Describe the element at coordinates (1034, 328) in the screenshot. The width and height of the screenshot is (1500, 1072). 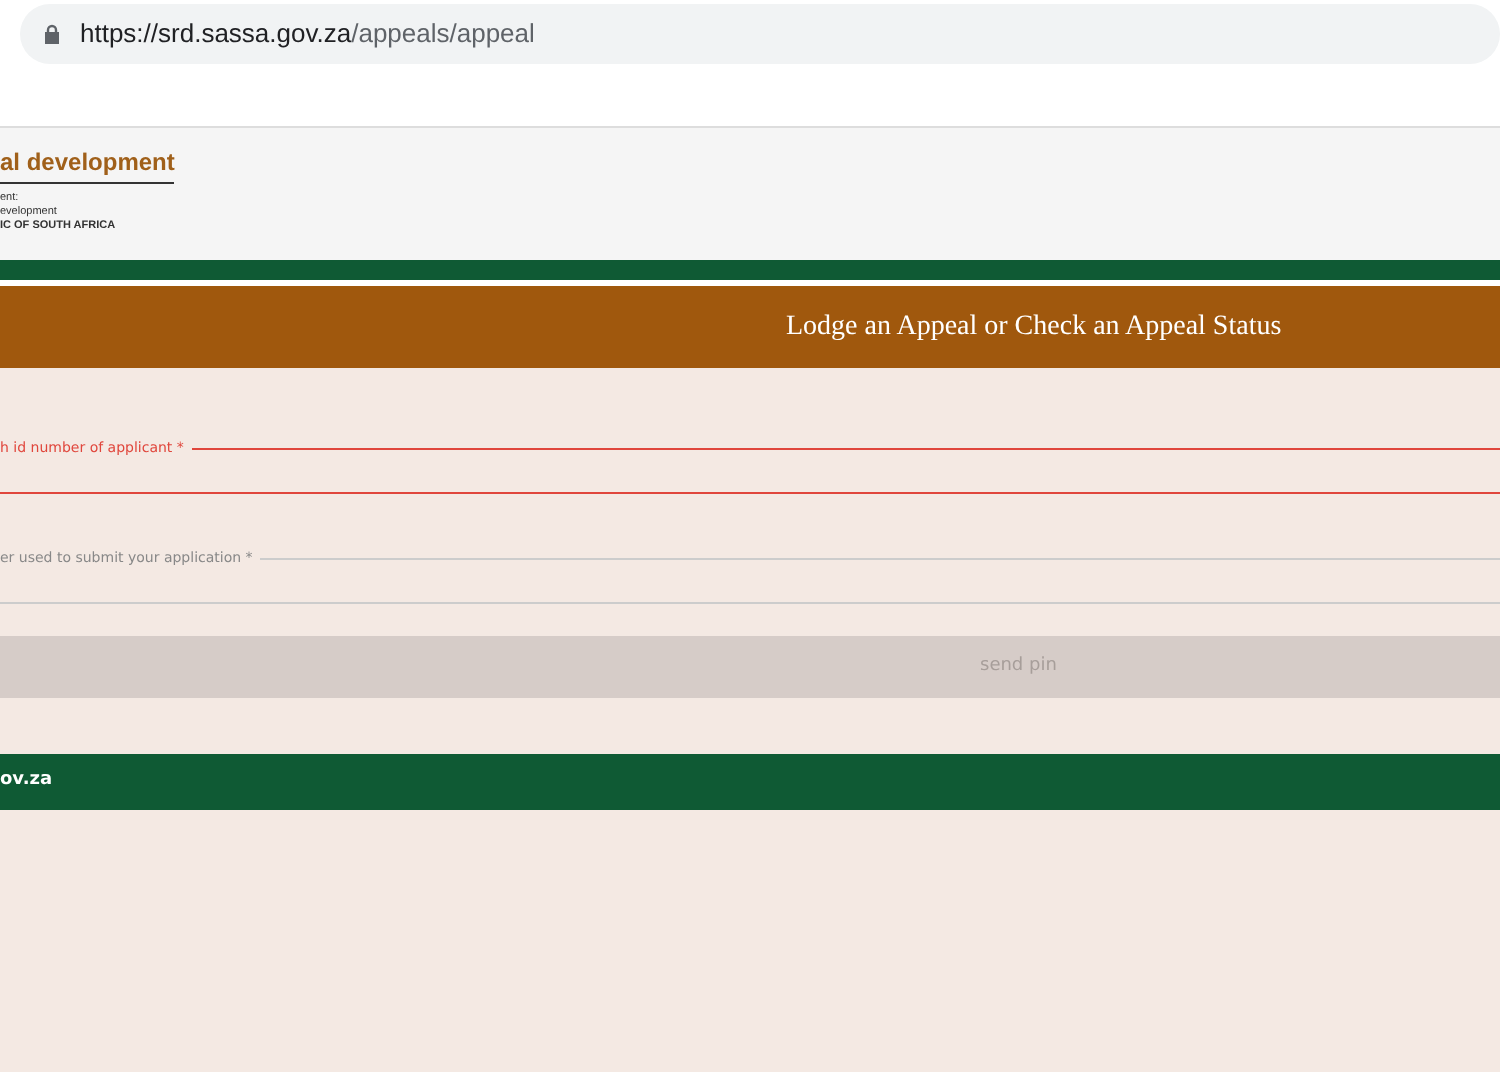
I see `page-title: Lodge an Appeal or Check an Appeal Status` at that location.